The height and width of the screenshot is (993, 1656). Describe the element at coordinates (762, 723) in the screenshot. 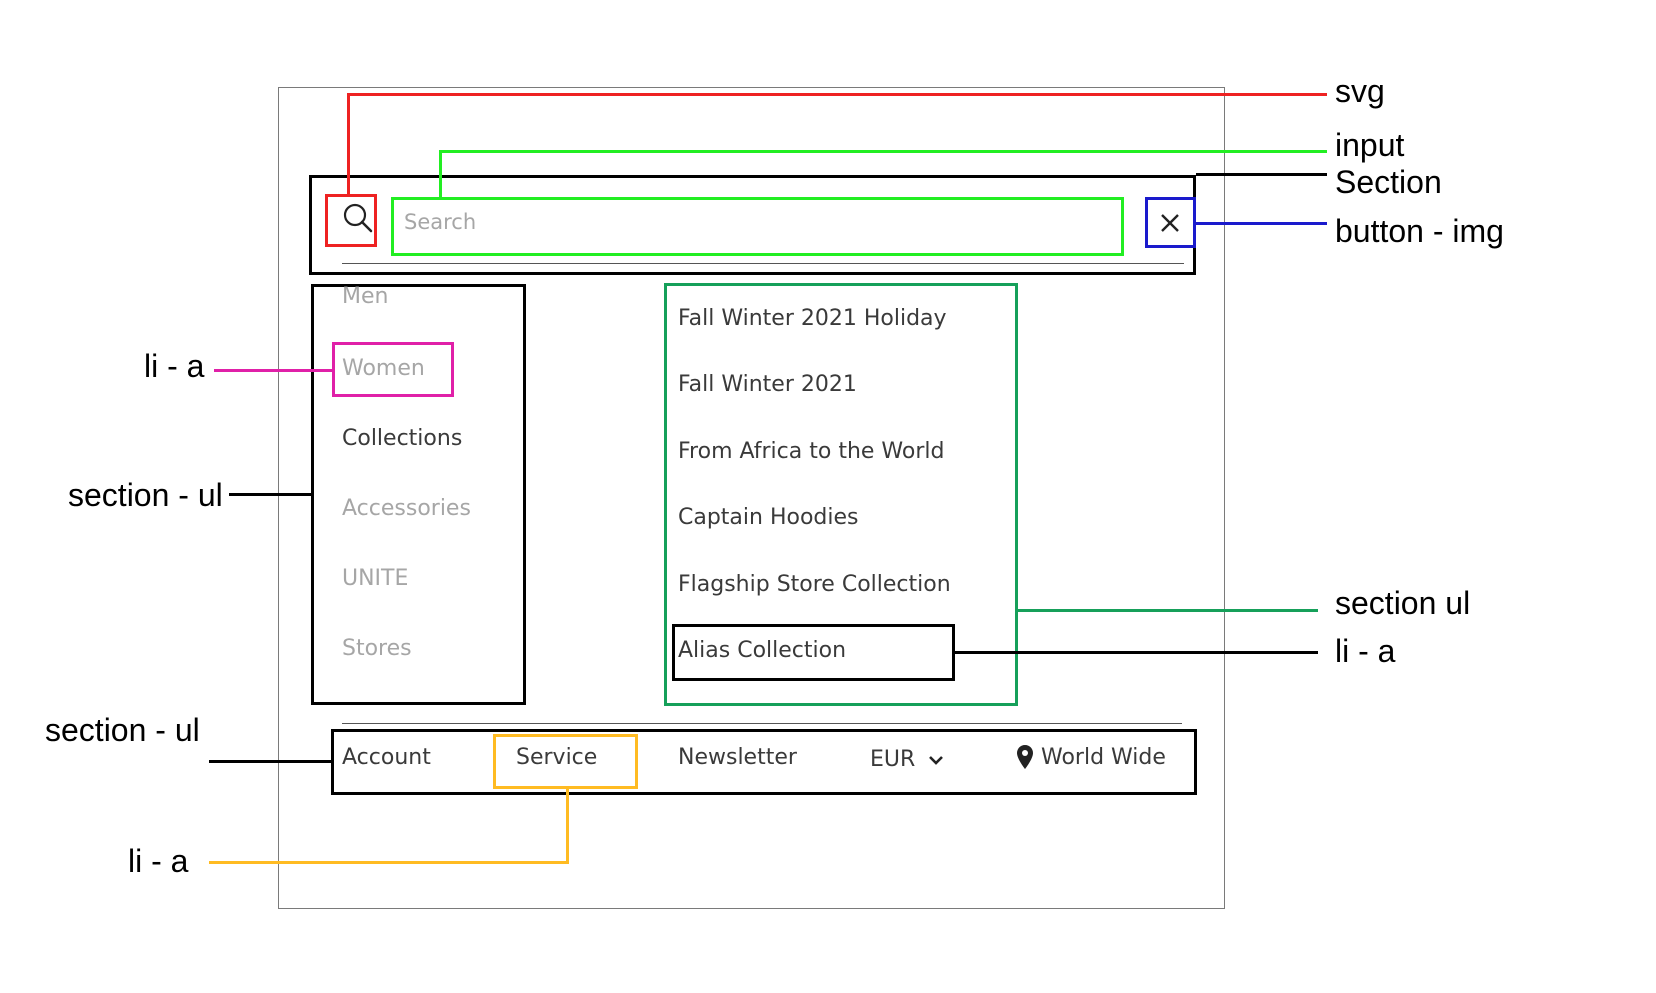

I see `footer-divider` at that location.